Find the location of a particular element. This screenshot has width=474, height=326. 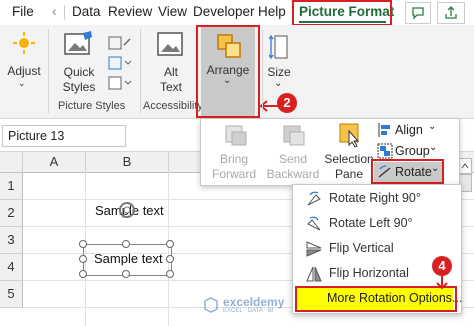

bring-forward-label-2: Forward is located at coordinates (233, 174).